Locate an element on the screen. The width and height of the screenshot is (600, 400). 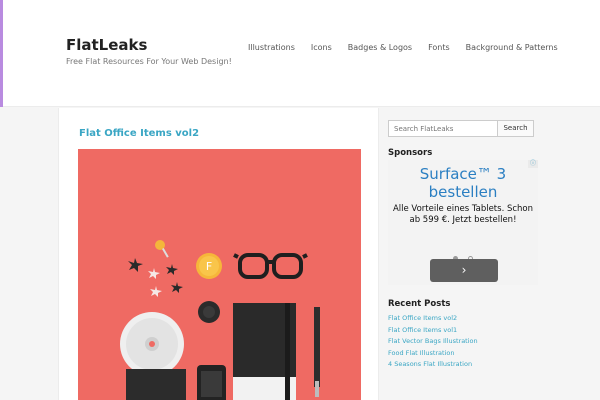
office-items-illustration: F is located at coordinates (220, 320).